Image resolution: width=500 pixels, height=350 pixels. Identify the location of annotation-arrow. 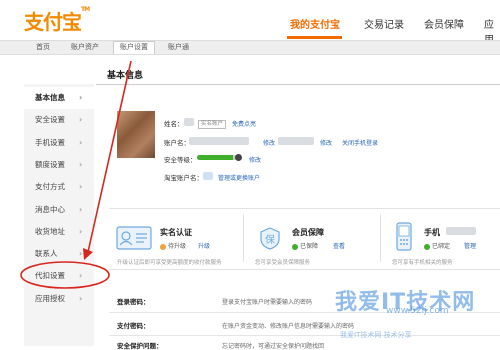
(109, 156).